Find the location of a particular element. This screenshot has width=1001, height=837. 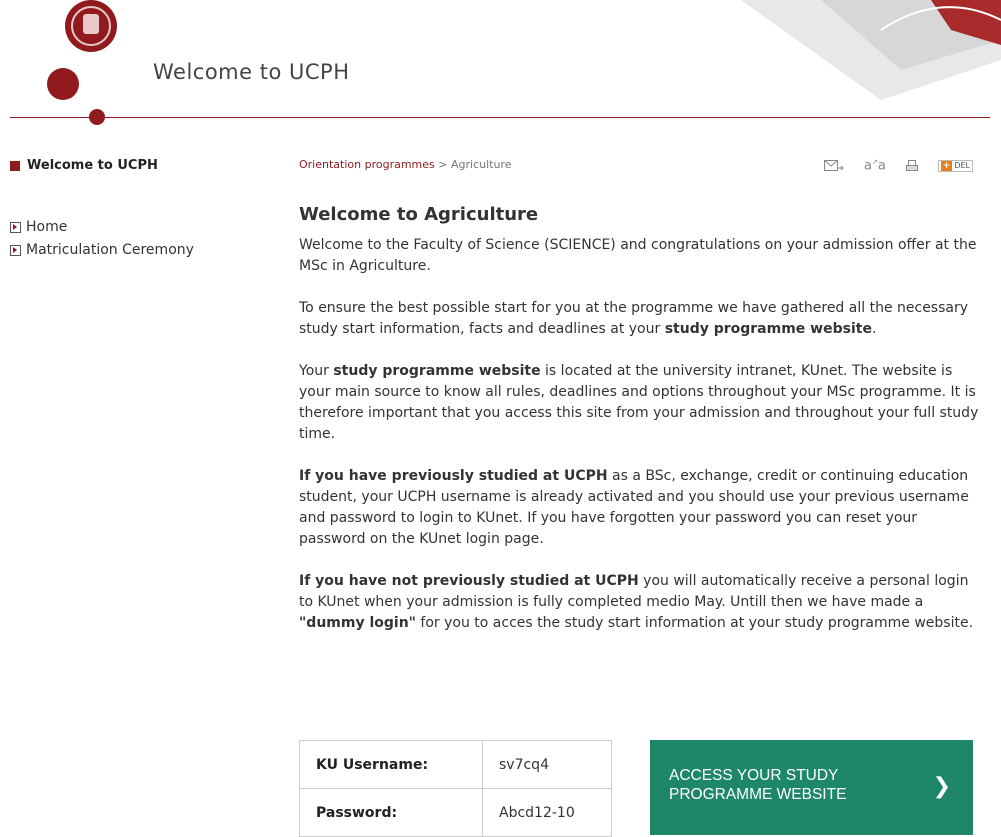

print-icon is located at coordinates (911, 165).